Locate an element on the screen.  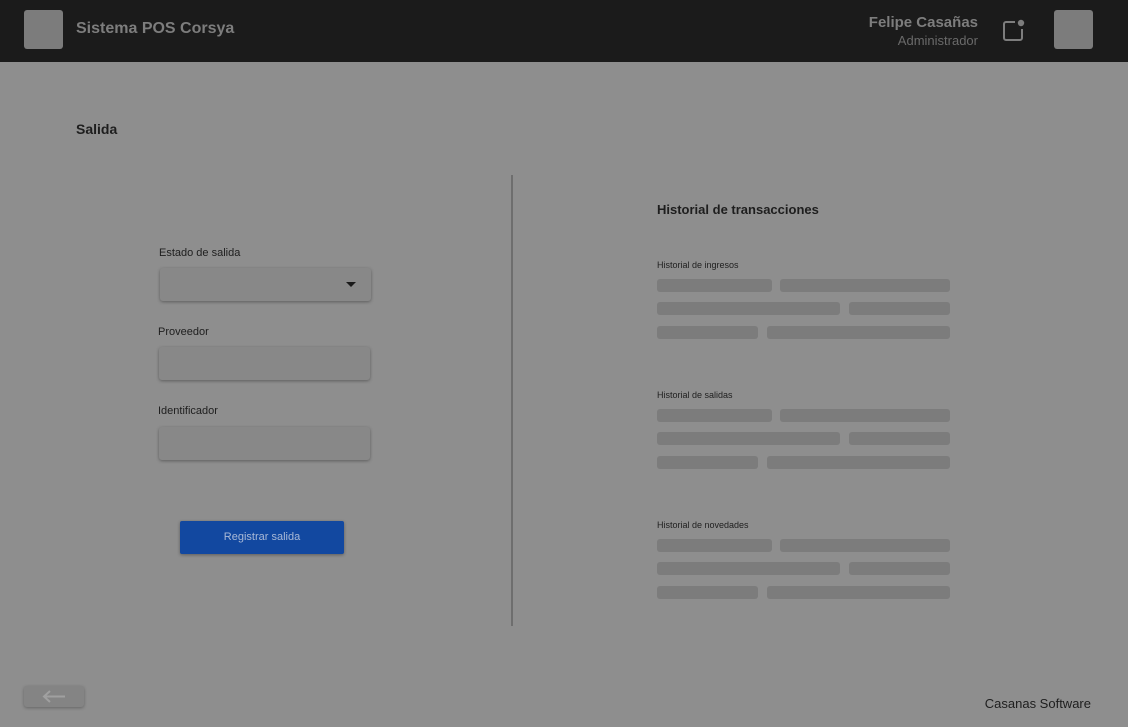
history-title: Historial de transacciones is located at coordinates (738, 209).